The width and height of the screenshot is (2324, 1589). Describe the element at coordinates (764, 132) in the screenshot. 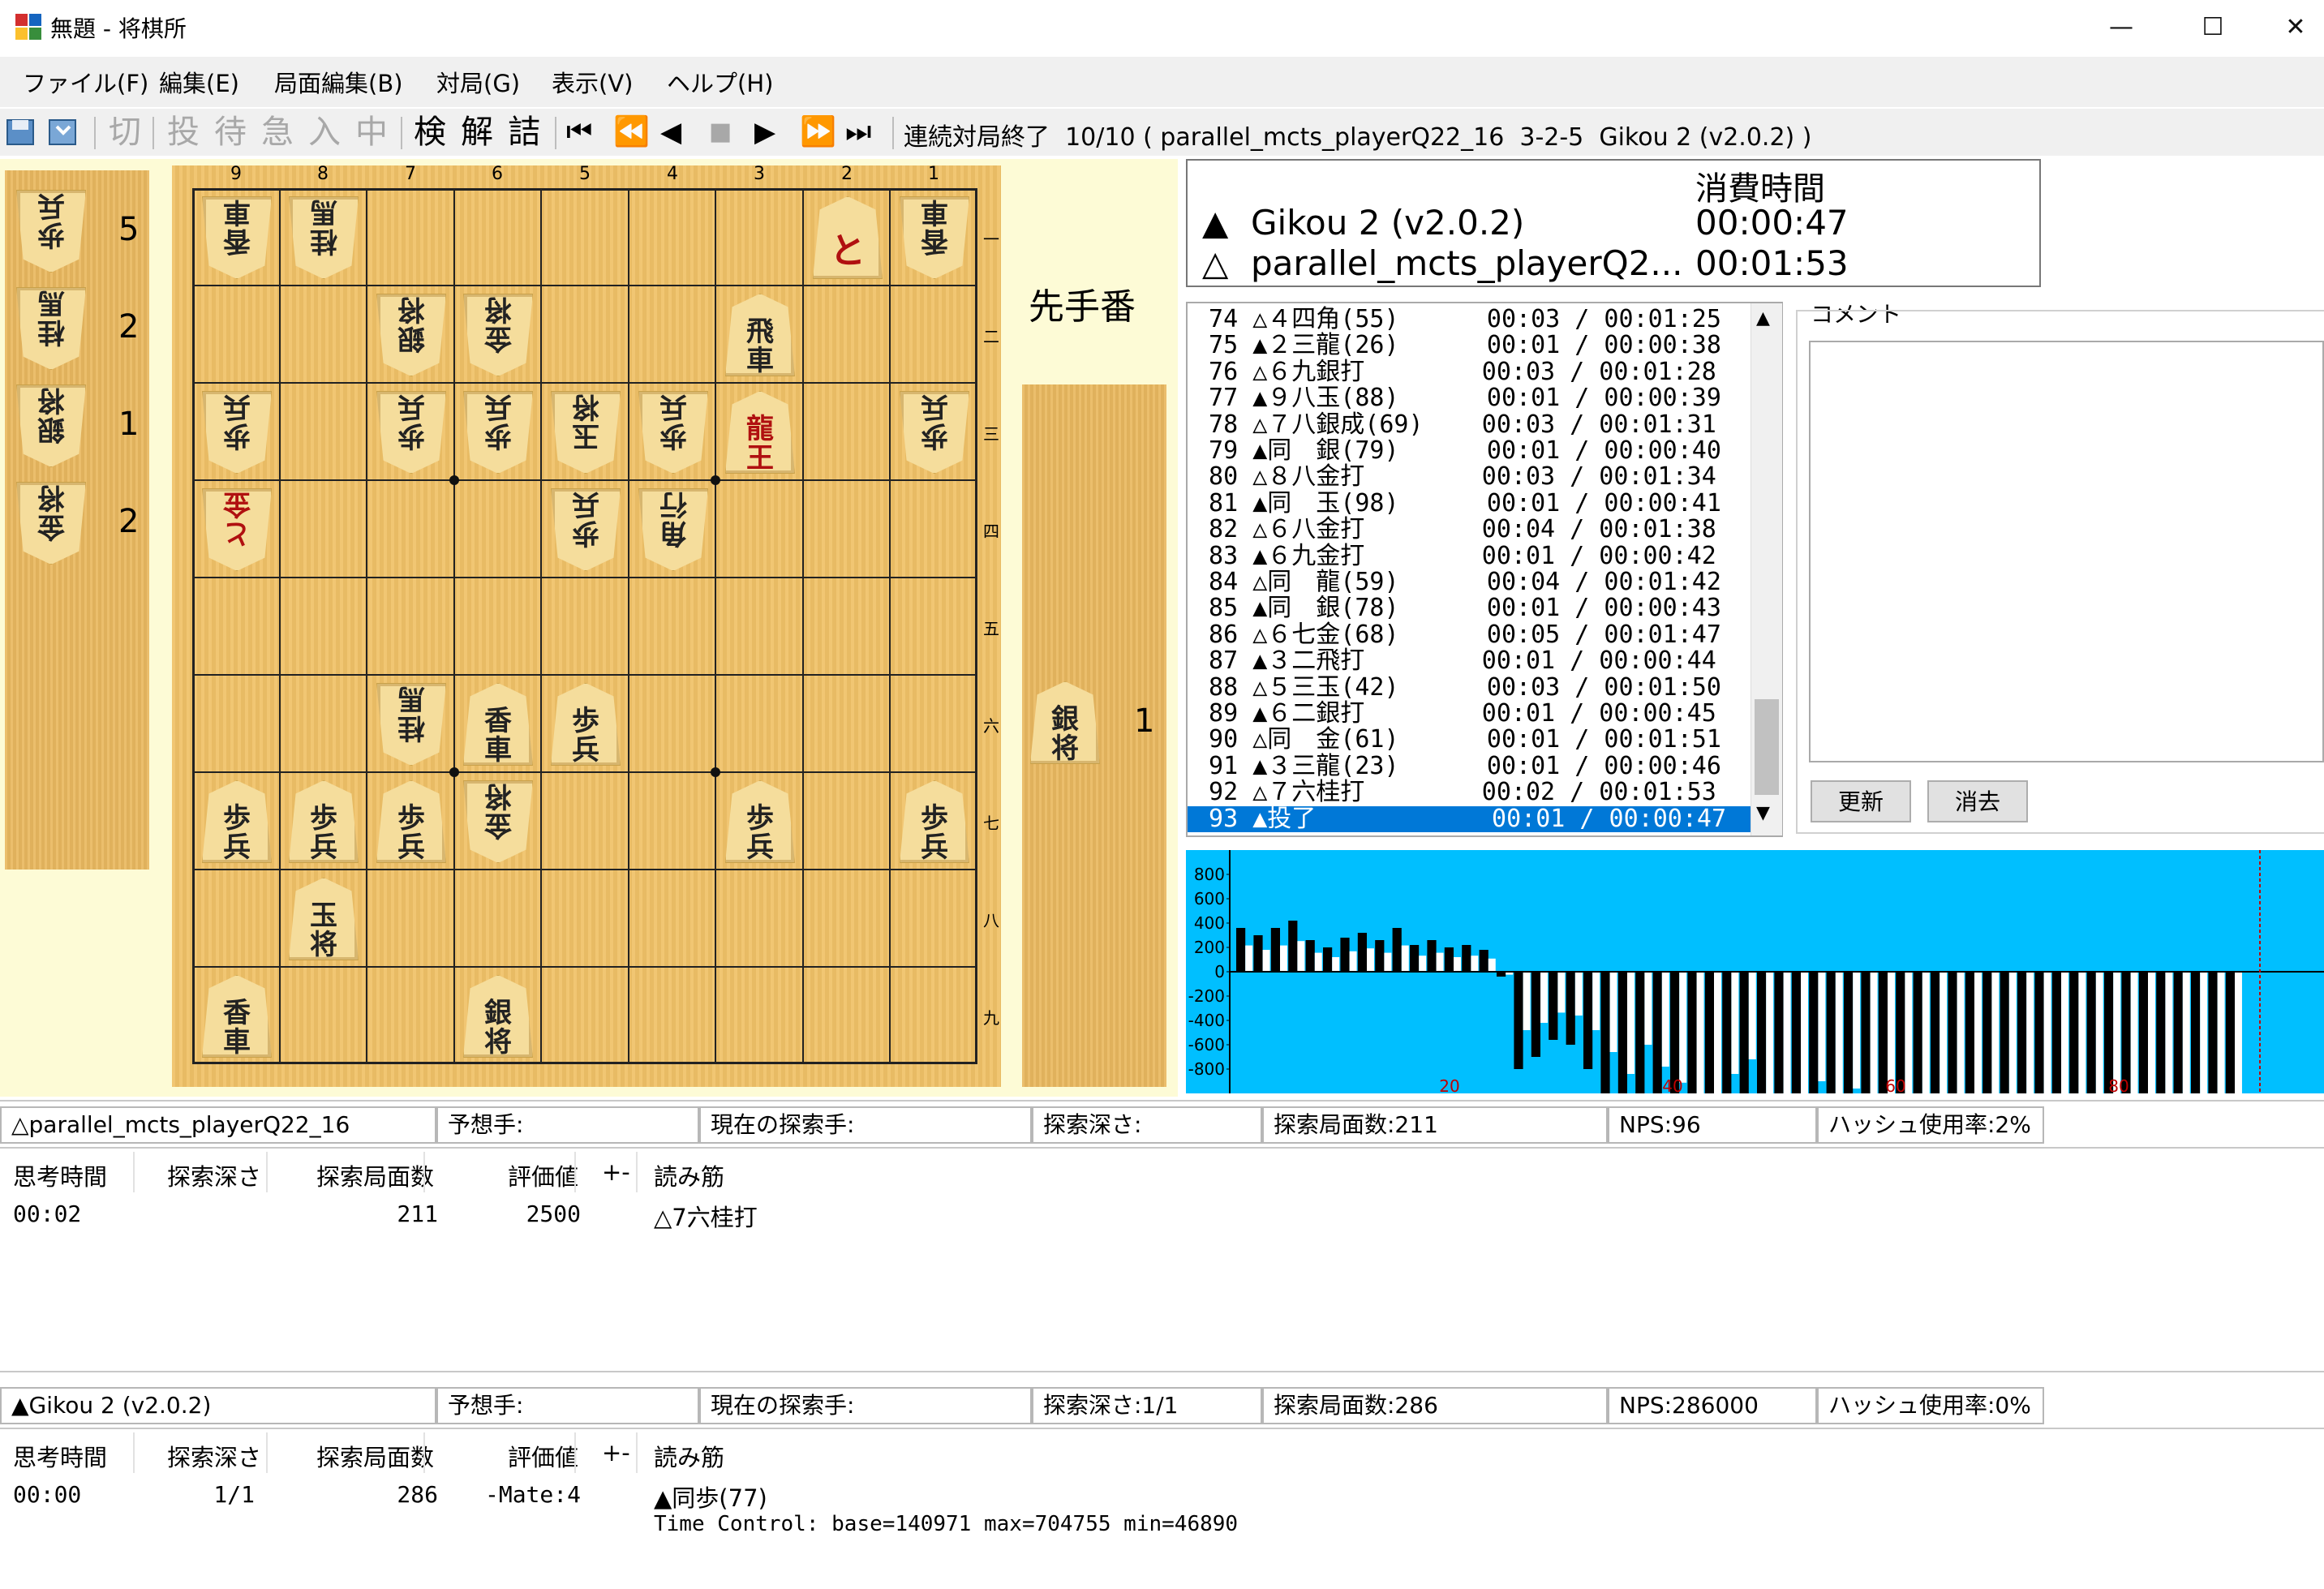

I see `forward-icon: ▶` at that location.